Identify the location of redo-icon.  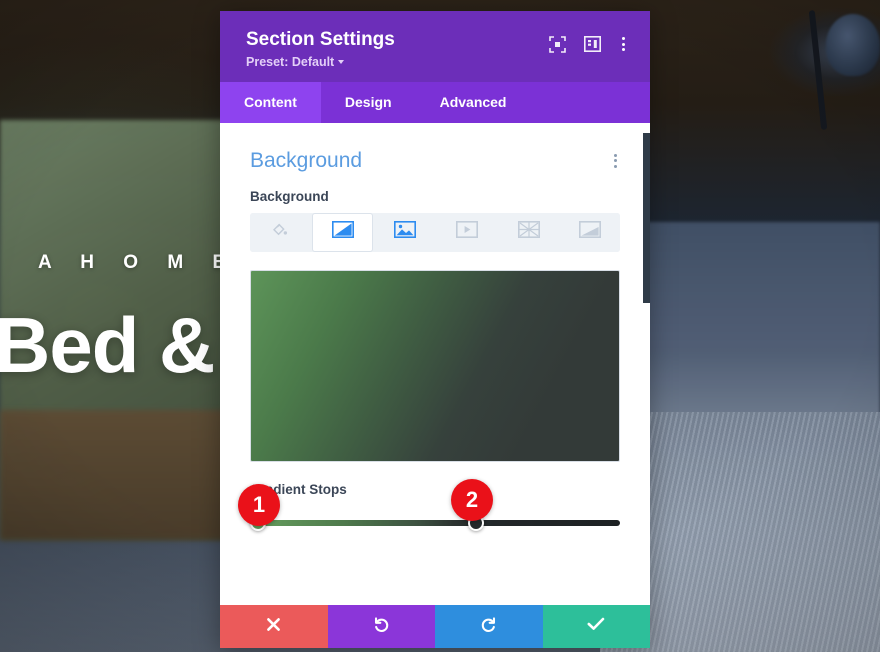
(488, 627).